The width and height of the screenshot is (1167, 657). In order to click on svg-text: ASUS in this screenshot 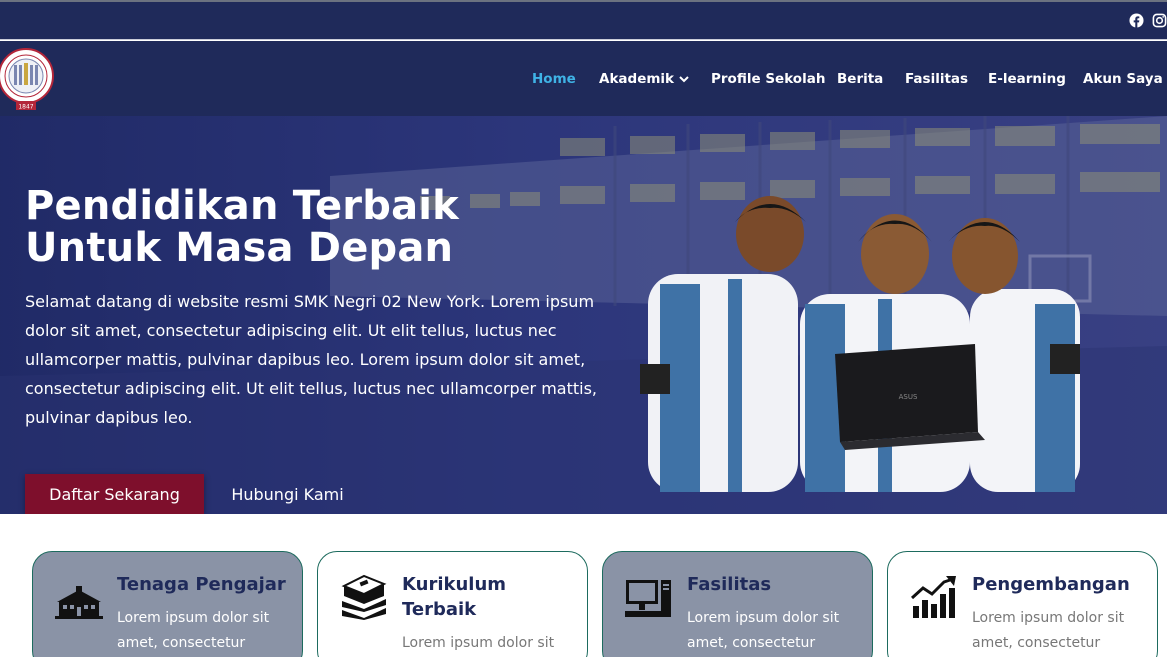, I will do `click(908, 397)`.